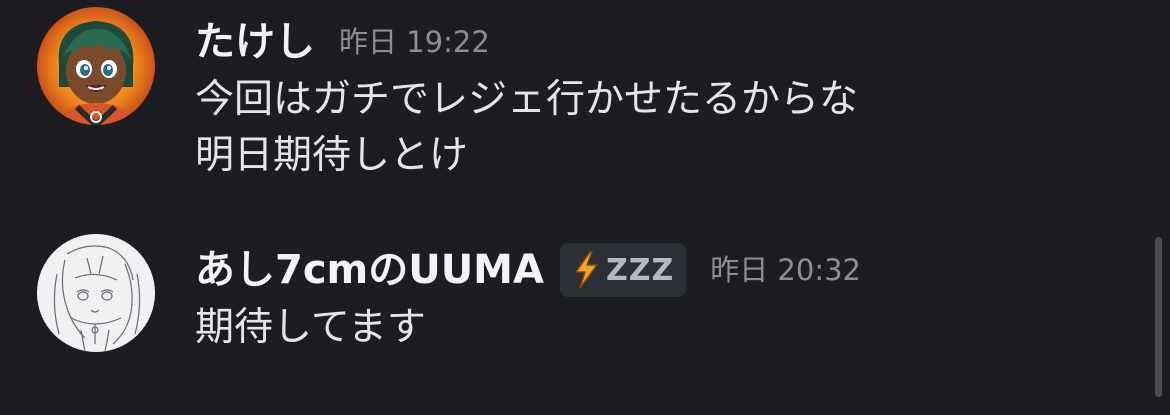  What do you see at coordinates (786, 270) in the screenshot?
I see `timestamp: 昨日 20:32` at bounding box center [786, 270].